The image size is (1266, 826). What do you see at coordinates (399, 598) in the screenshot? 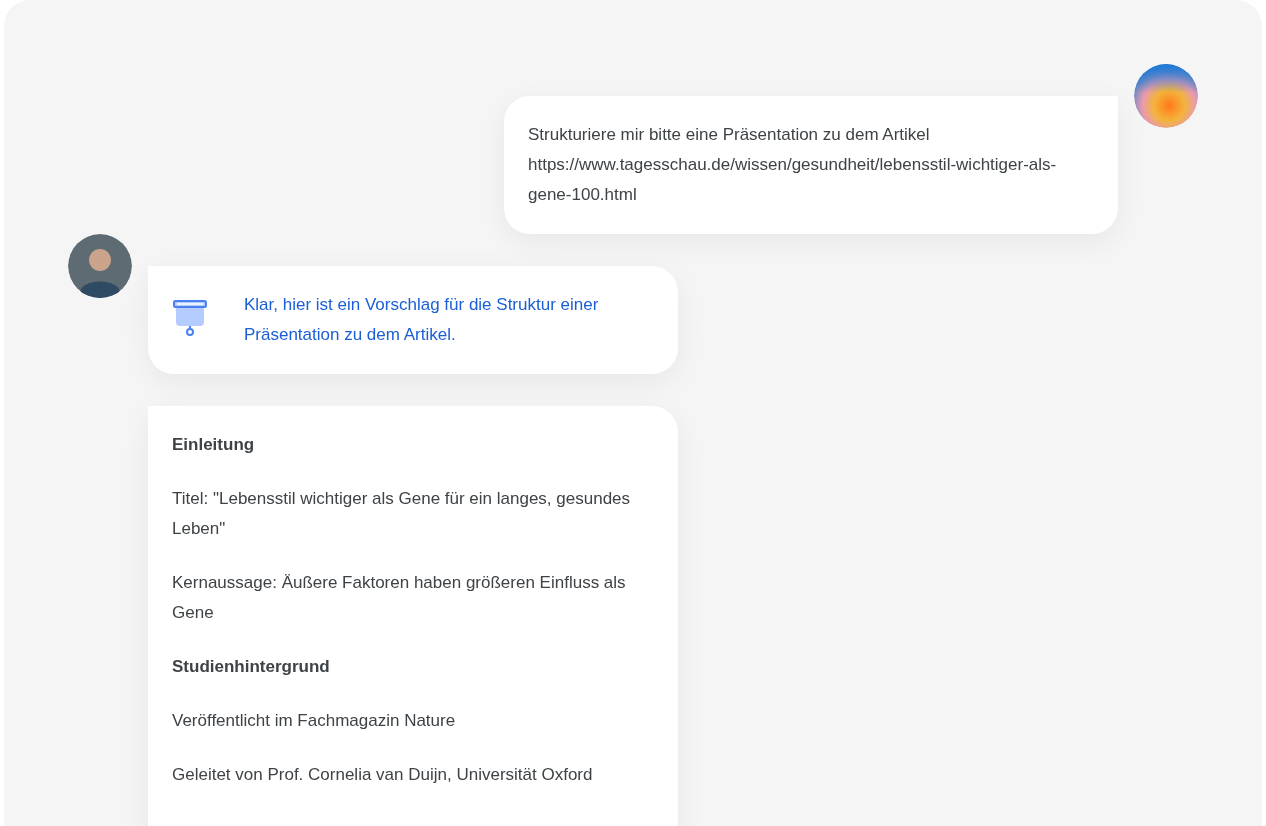
I see `outline-text: Kernaussage: Äußere Faktoren haben größeren Einfluss als Gene` at bounding box center [399, 598].